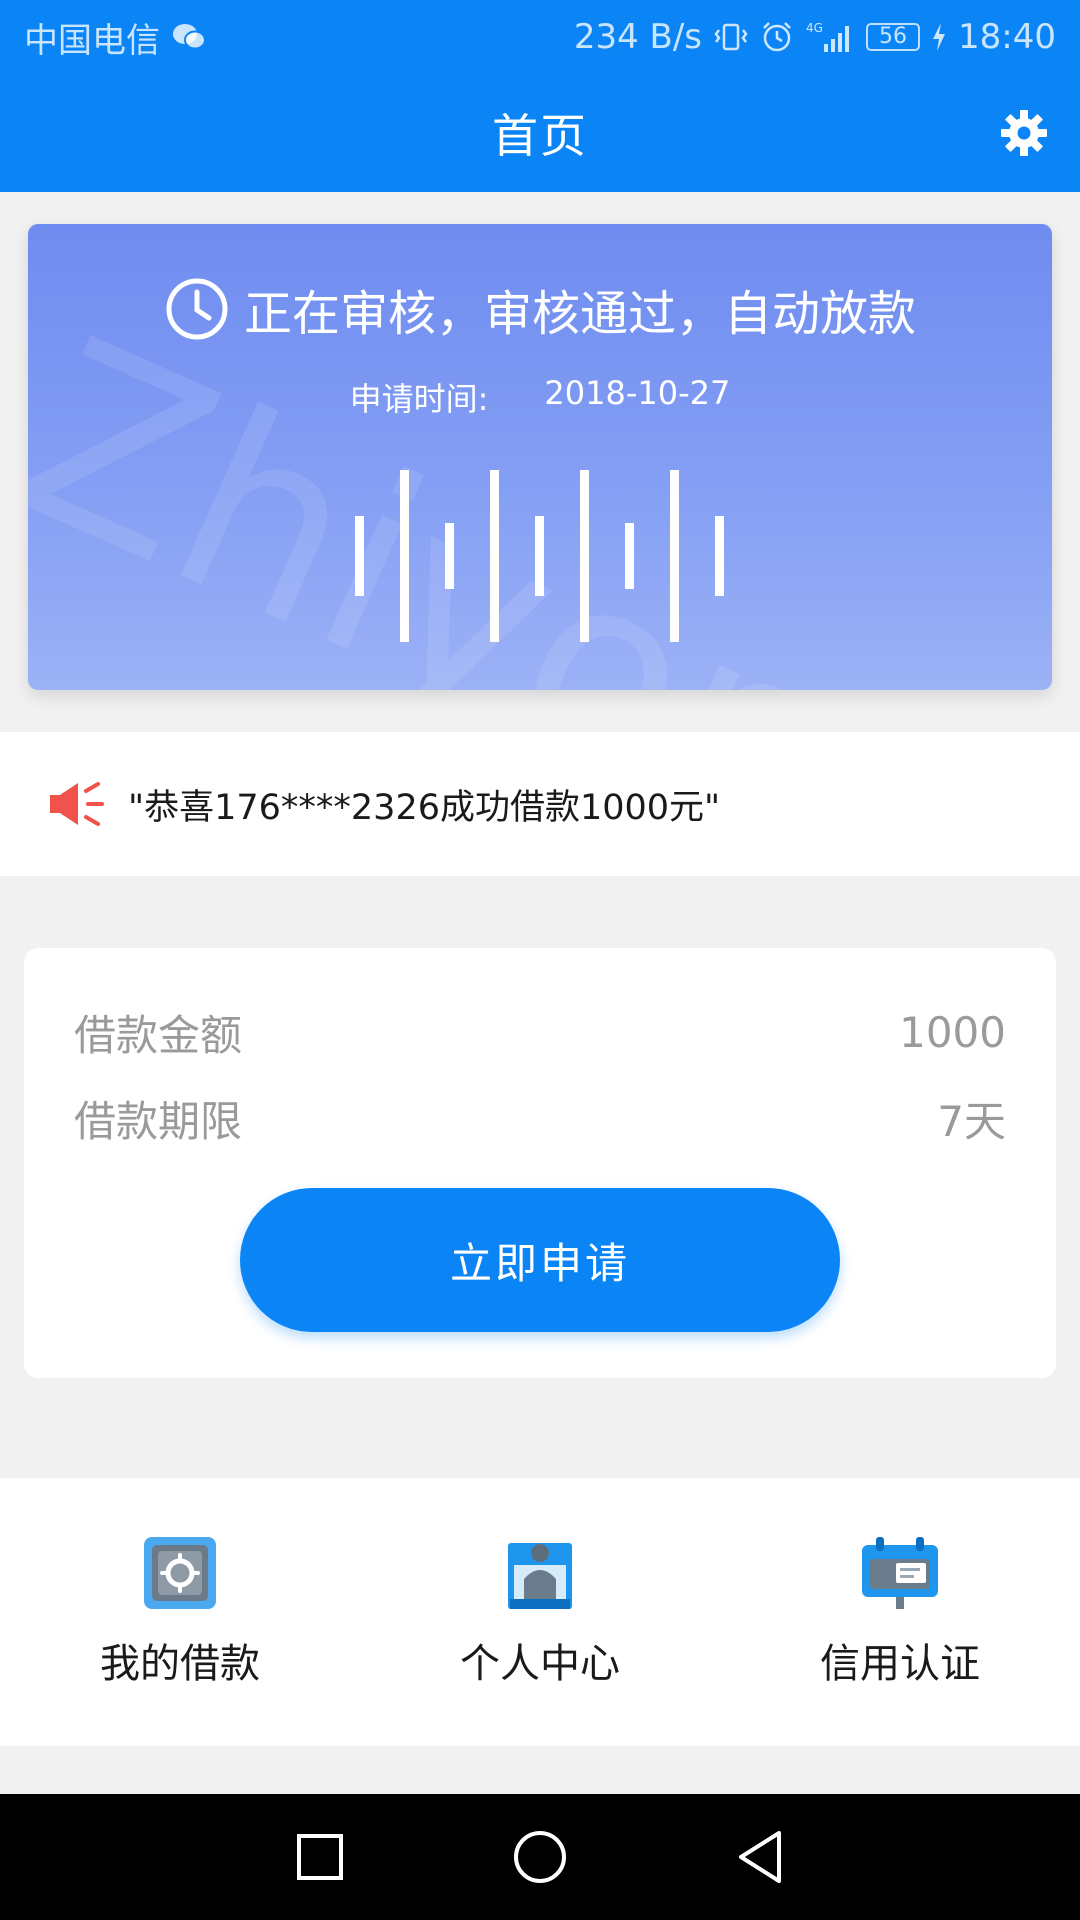 The width and height of the screenshot is (1080, 1920). I want to click on status-bar: 中国电信 234 B/s 4G 56 18:40, so click(540, 37).